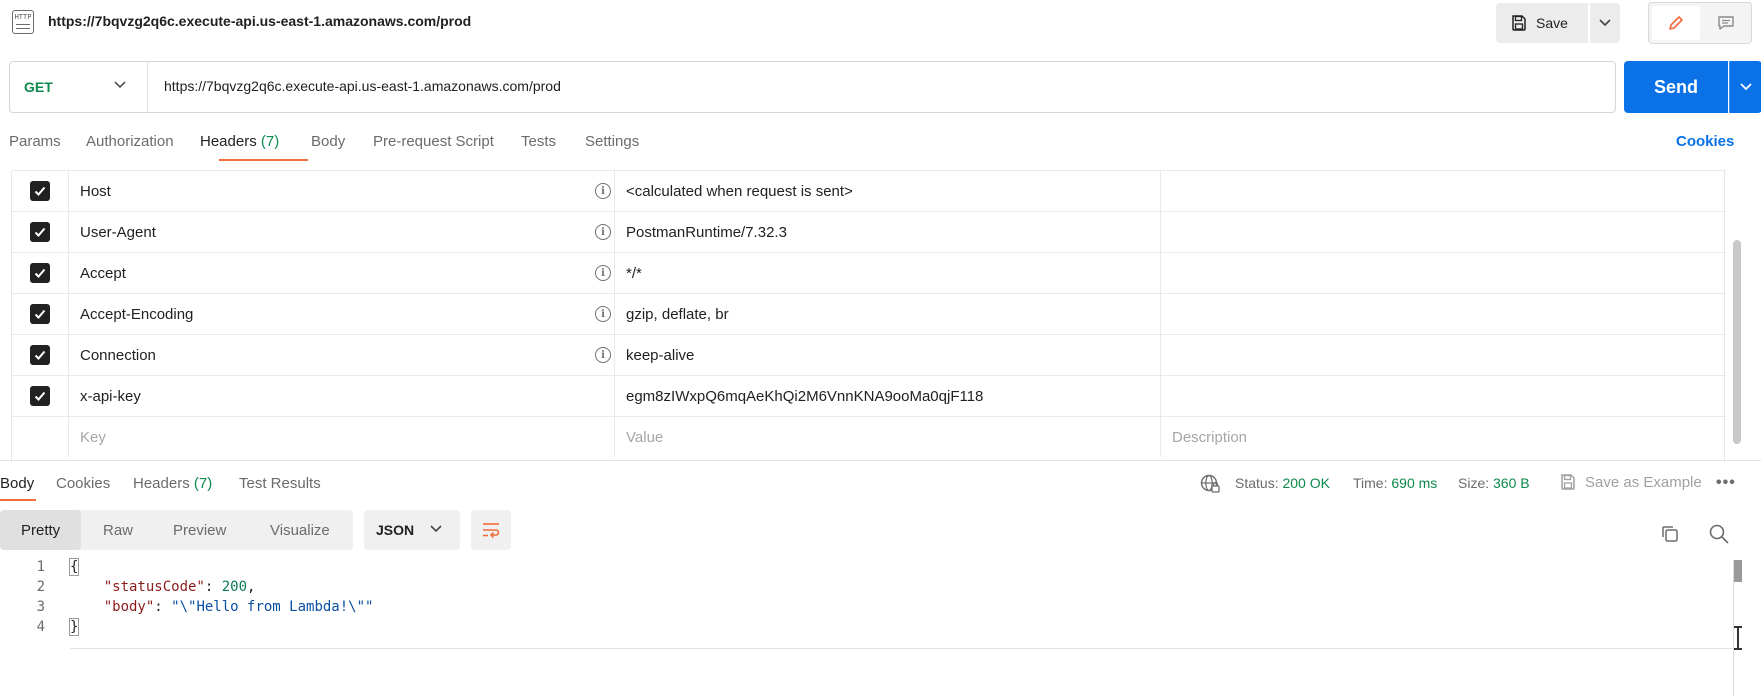 This screenshot has width=1761, height=696. I want to click on header-value: keep-alive, so click(888, 355).